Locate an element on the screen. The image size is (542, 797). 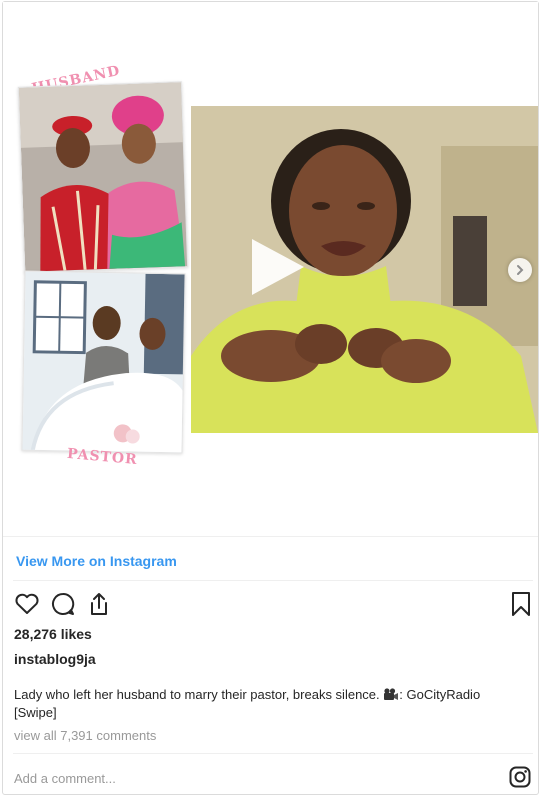
caption-tail: [Swipe] is located at coordinates (35, 712).